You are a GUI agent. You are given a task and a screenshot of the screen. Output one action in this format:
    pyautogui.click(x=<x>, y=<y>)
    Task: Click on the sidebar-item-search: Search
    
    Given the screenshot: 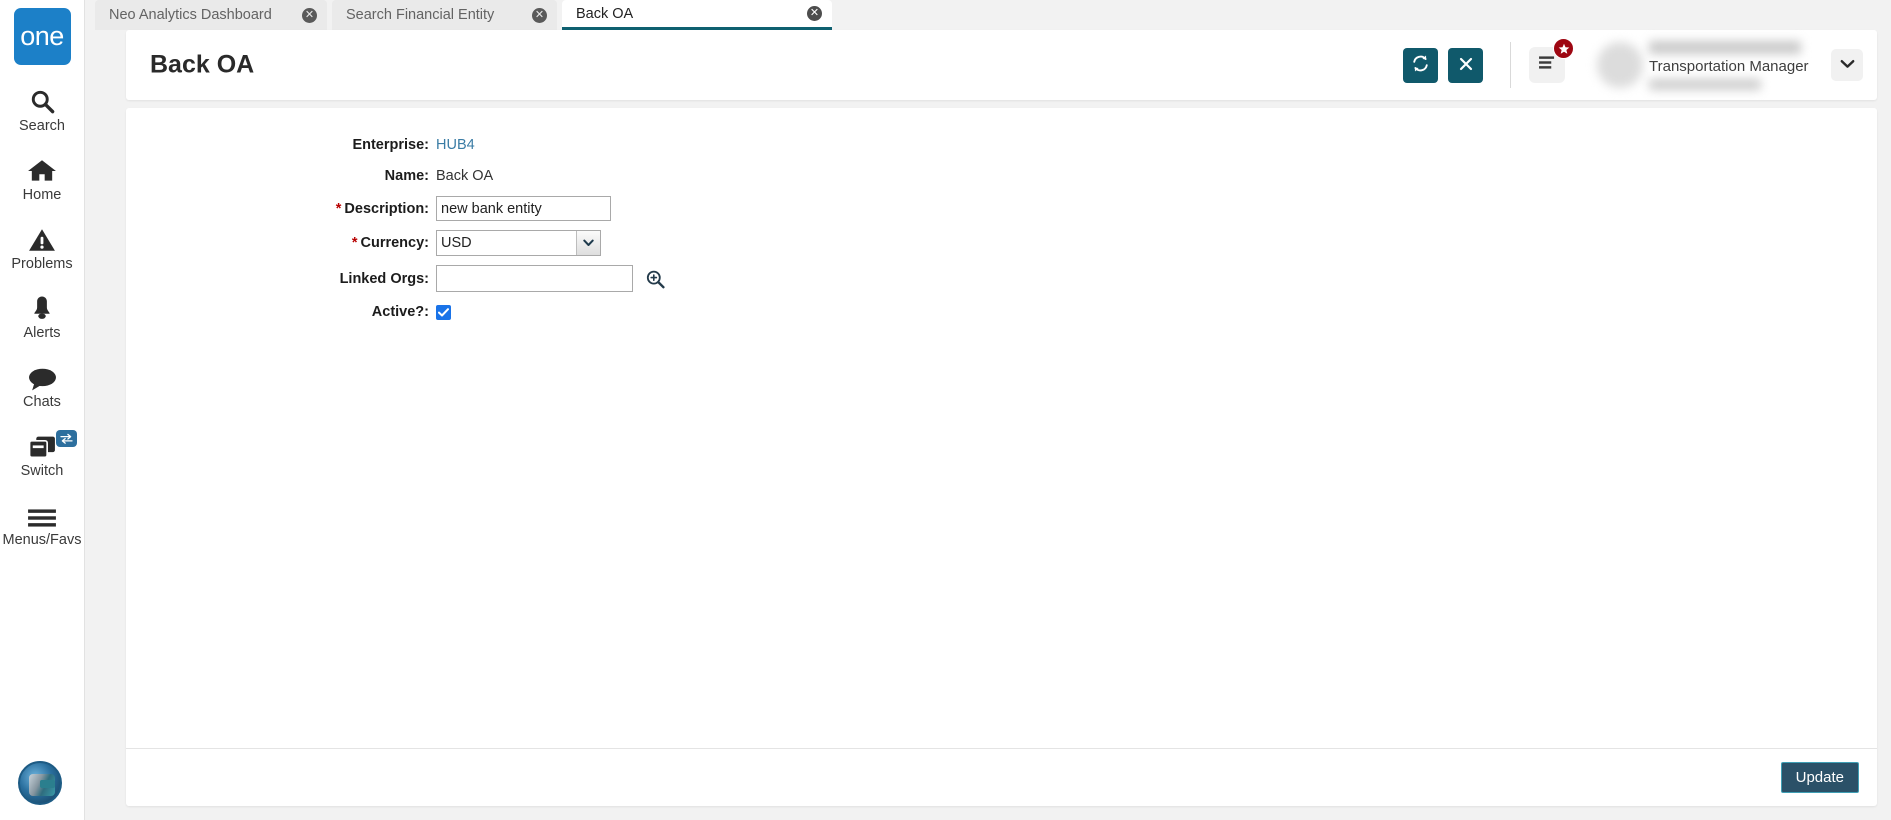 What is the action you would take?
    pyautogui.click(x=42, y=109)
    